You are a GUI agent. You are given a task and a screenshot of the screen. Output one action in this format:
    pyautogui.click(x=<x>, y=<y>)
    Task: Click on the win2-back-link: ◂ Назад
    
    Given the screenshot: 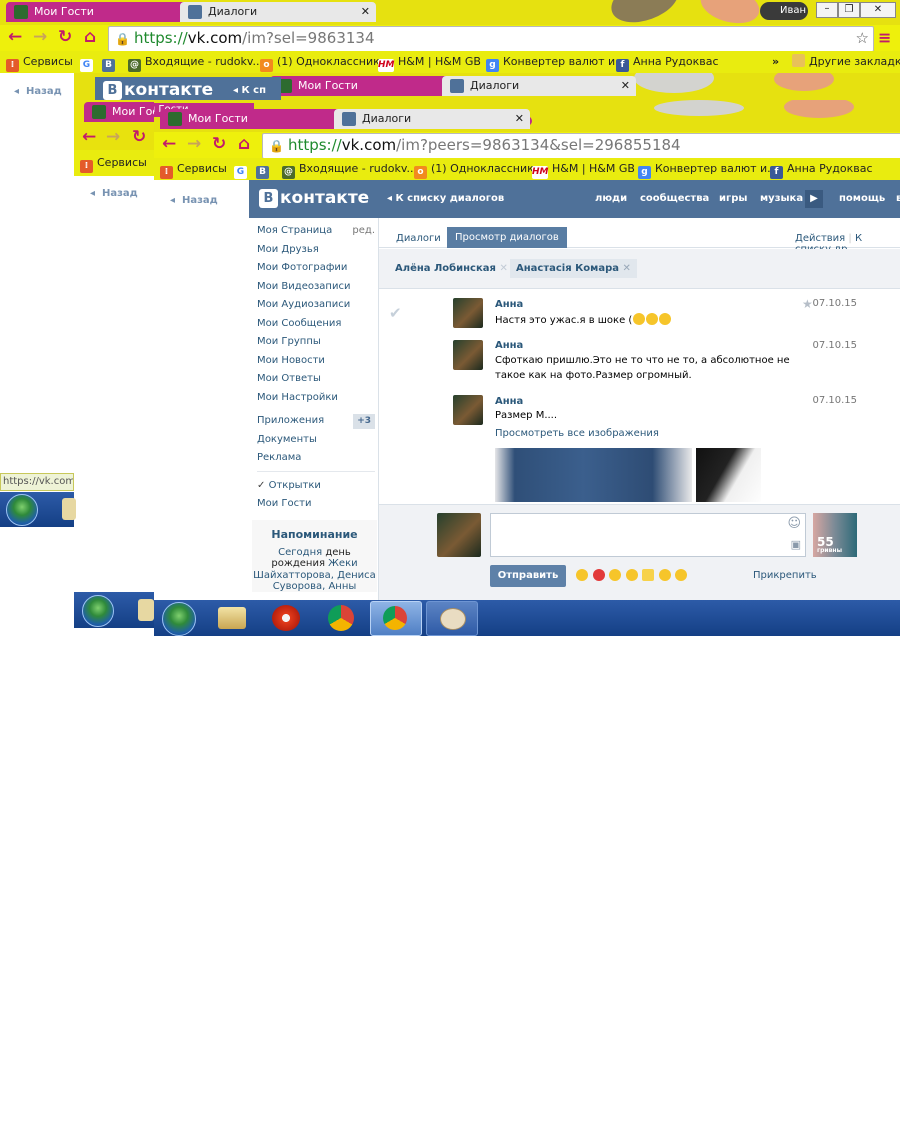 What is the action you would take?
    pyautogui.click(x=114, y=193)
    